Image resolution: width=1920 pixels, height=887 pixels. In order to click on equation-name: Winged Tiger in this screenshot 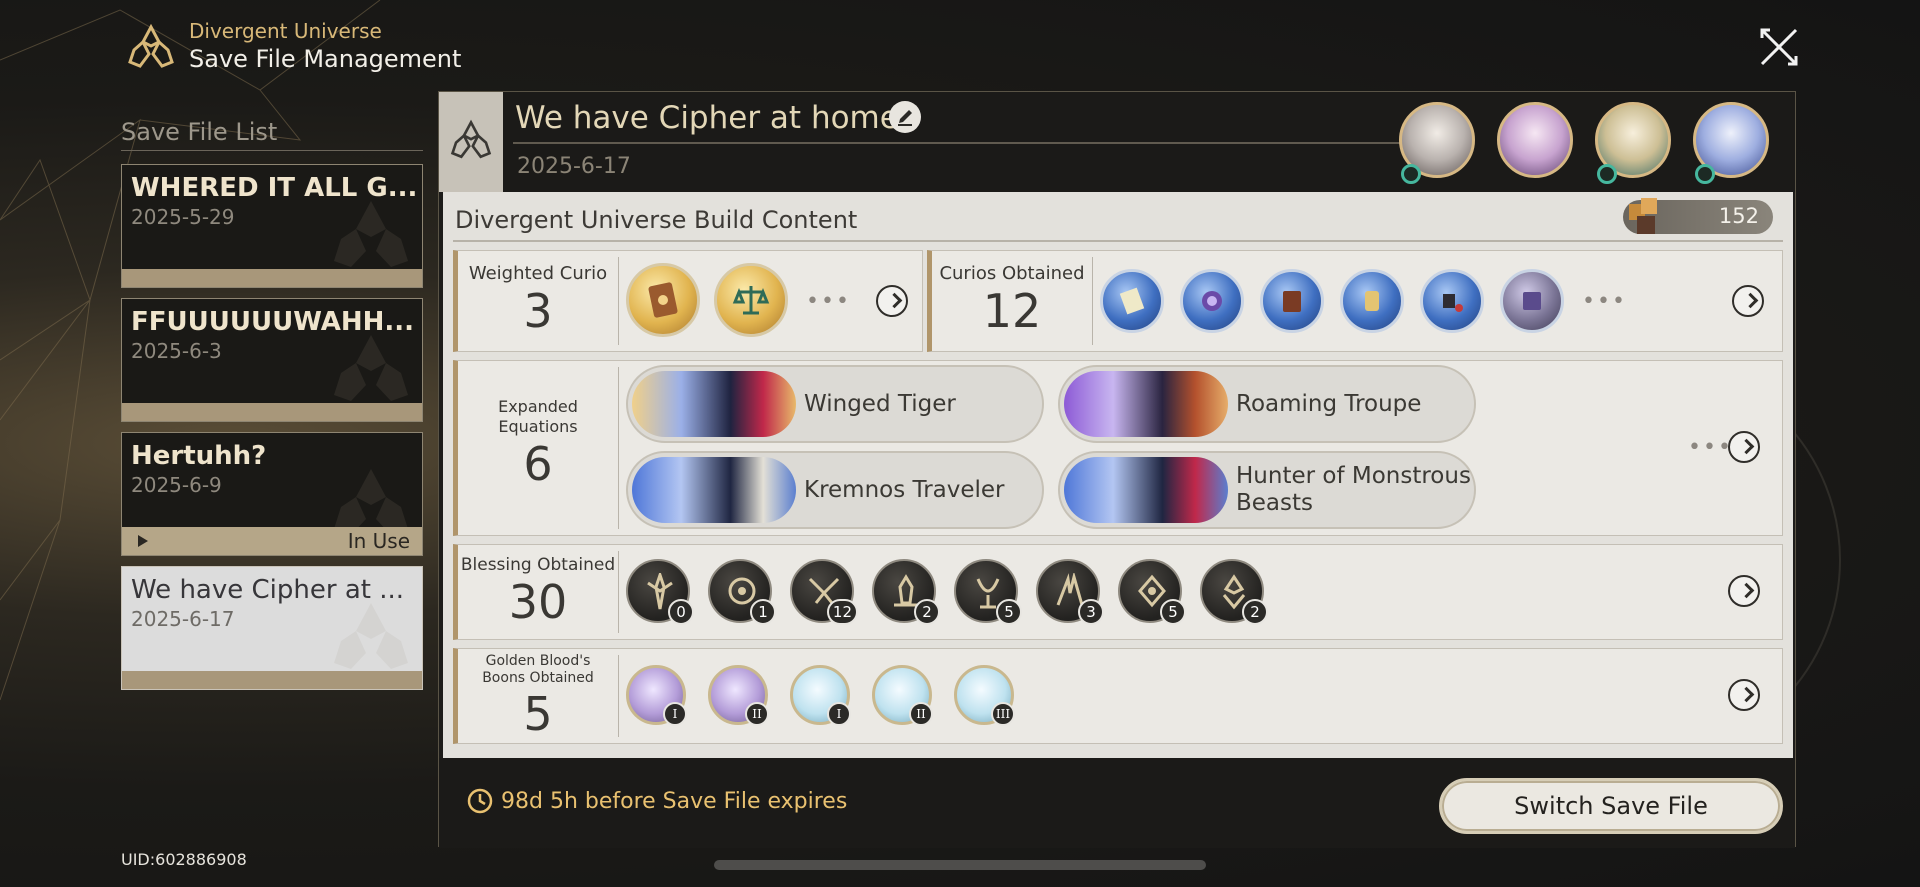, I will do `click(880, 404)`.